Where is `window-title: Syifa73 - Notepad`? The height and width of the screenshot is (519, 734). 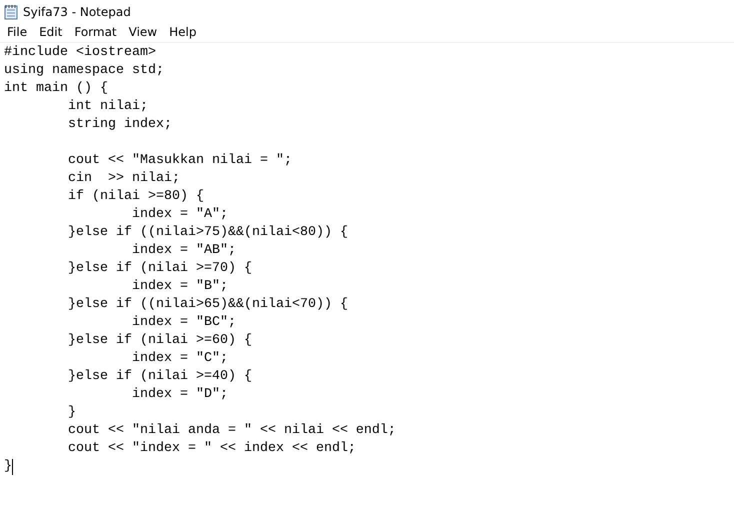 window-title: Syifa73 - Notepad is located at coordinates (77, 11).